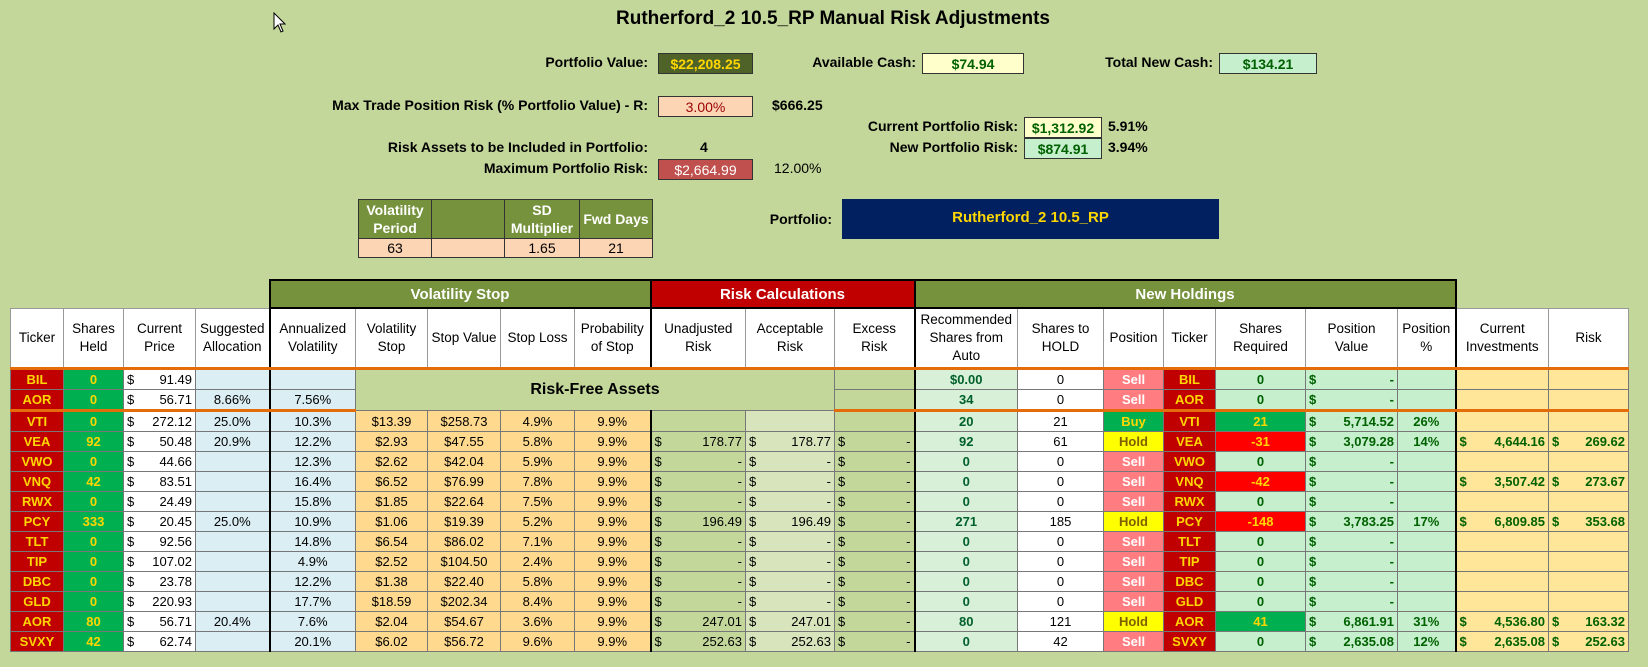  I want to click on acceptable-risk-cell: $178.77, so click(790, 441).